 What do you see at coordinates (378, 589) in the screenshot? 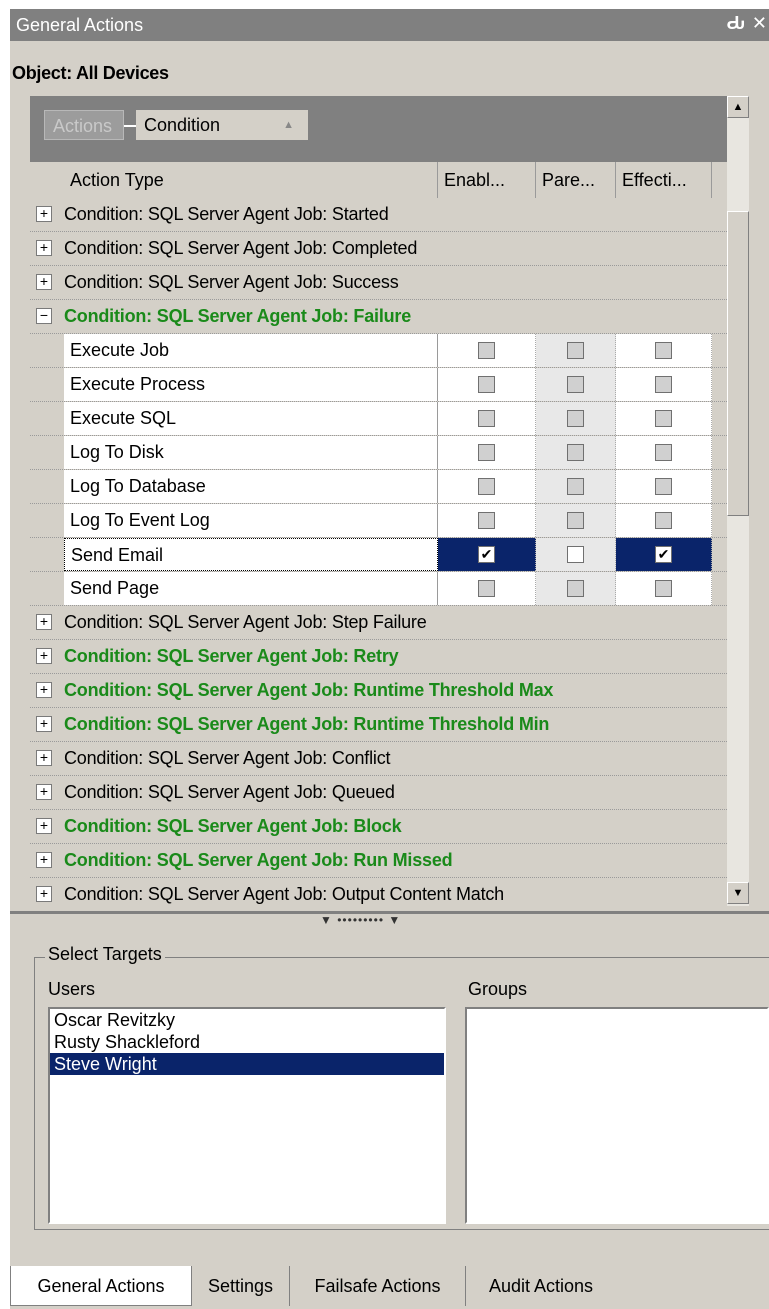
I see `action-row: Send Page` at bounding box center [378, 589].